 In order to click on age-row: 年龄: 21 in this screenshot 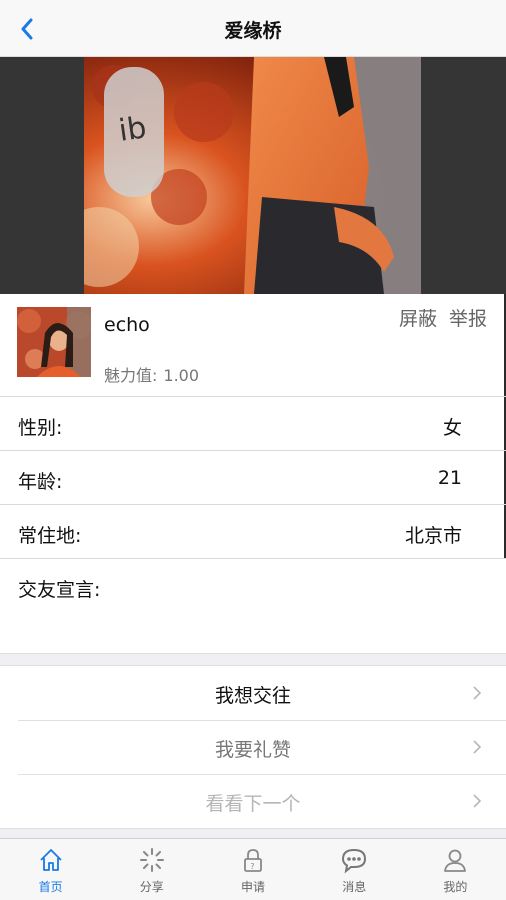, I will do `click(253, 477)`.